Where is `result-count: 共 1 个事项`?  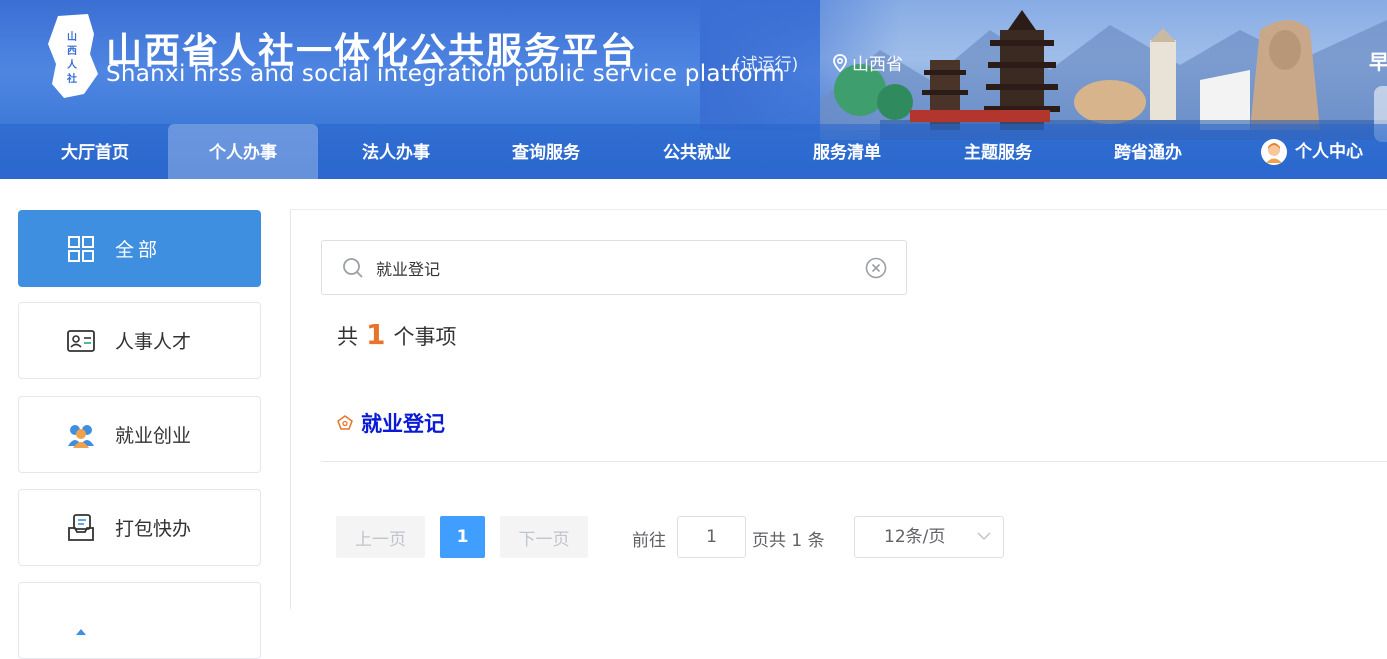
result-count: 共 1 个事项 is located at coordinates (396, 334).